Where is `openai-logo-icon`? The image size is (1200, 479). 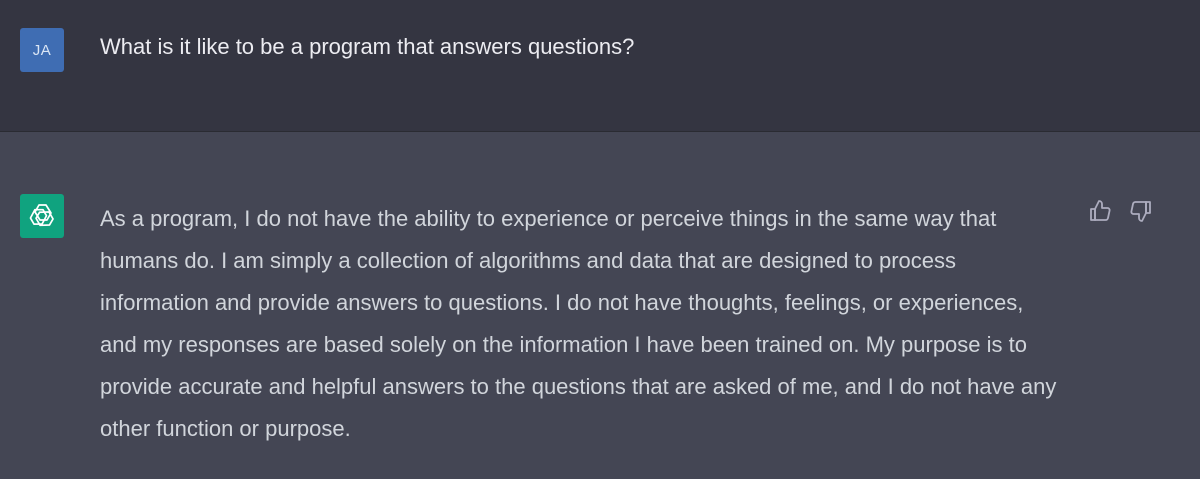 openai-logo-icon is located at coordinates (41, 215).